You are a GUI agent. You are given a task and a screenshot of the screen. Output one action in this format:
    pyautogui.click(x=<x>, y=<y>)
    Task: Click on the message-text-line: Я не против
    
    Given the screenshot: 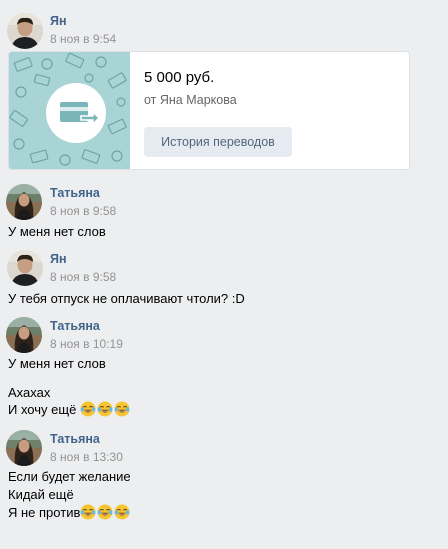 What is the action you would take?
    pyautogui.click(x=69, y=513)
    